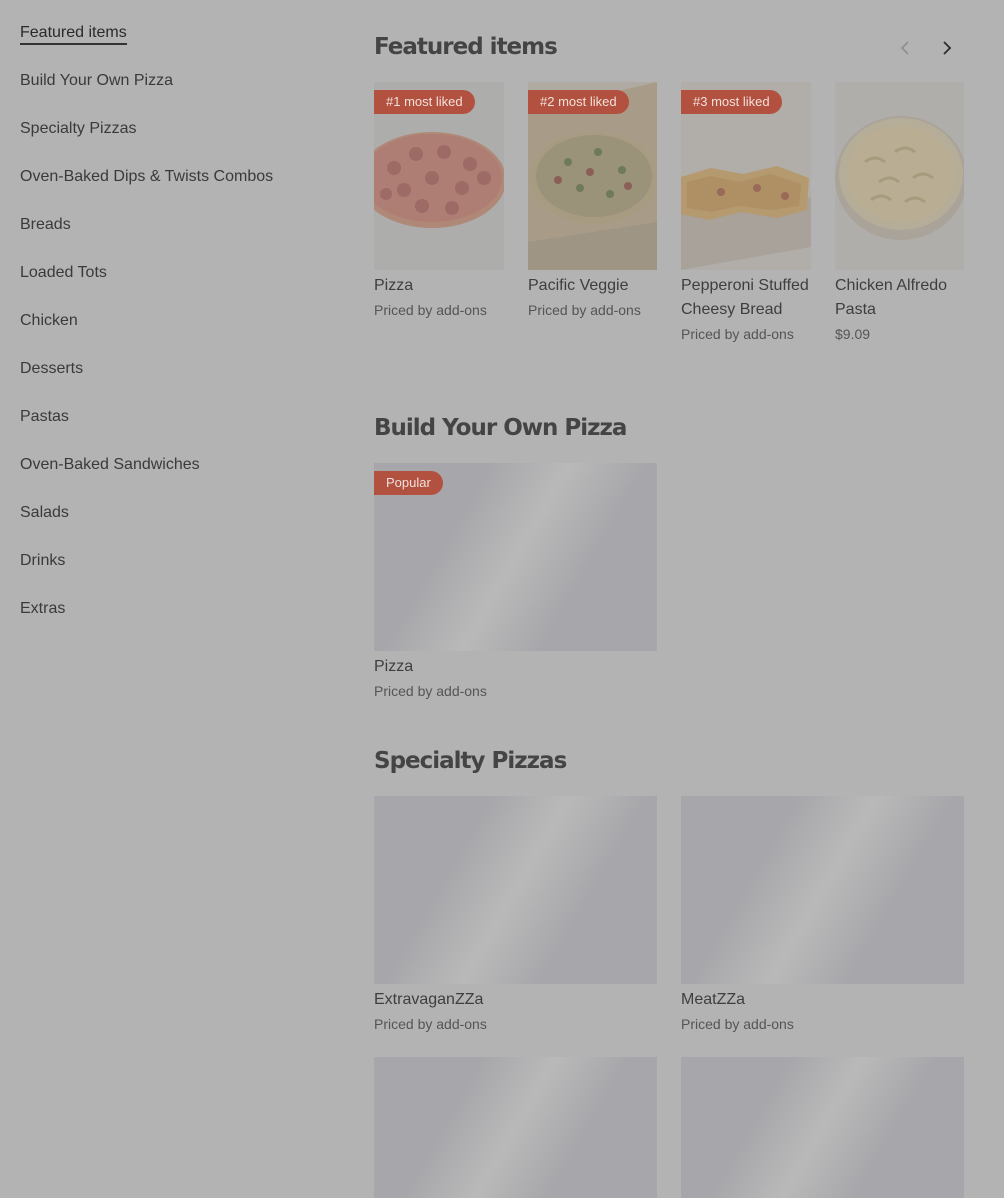  What do you see at coordinates (592, 176) in the screenshot?
I see `item-image-pacific-veggie: #2 most liked` at bounding box center [592, 176].